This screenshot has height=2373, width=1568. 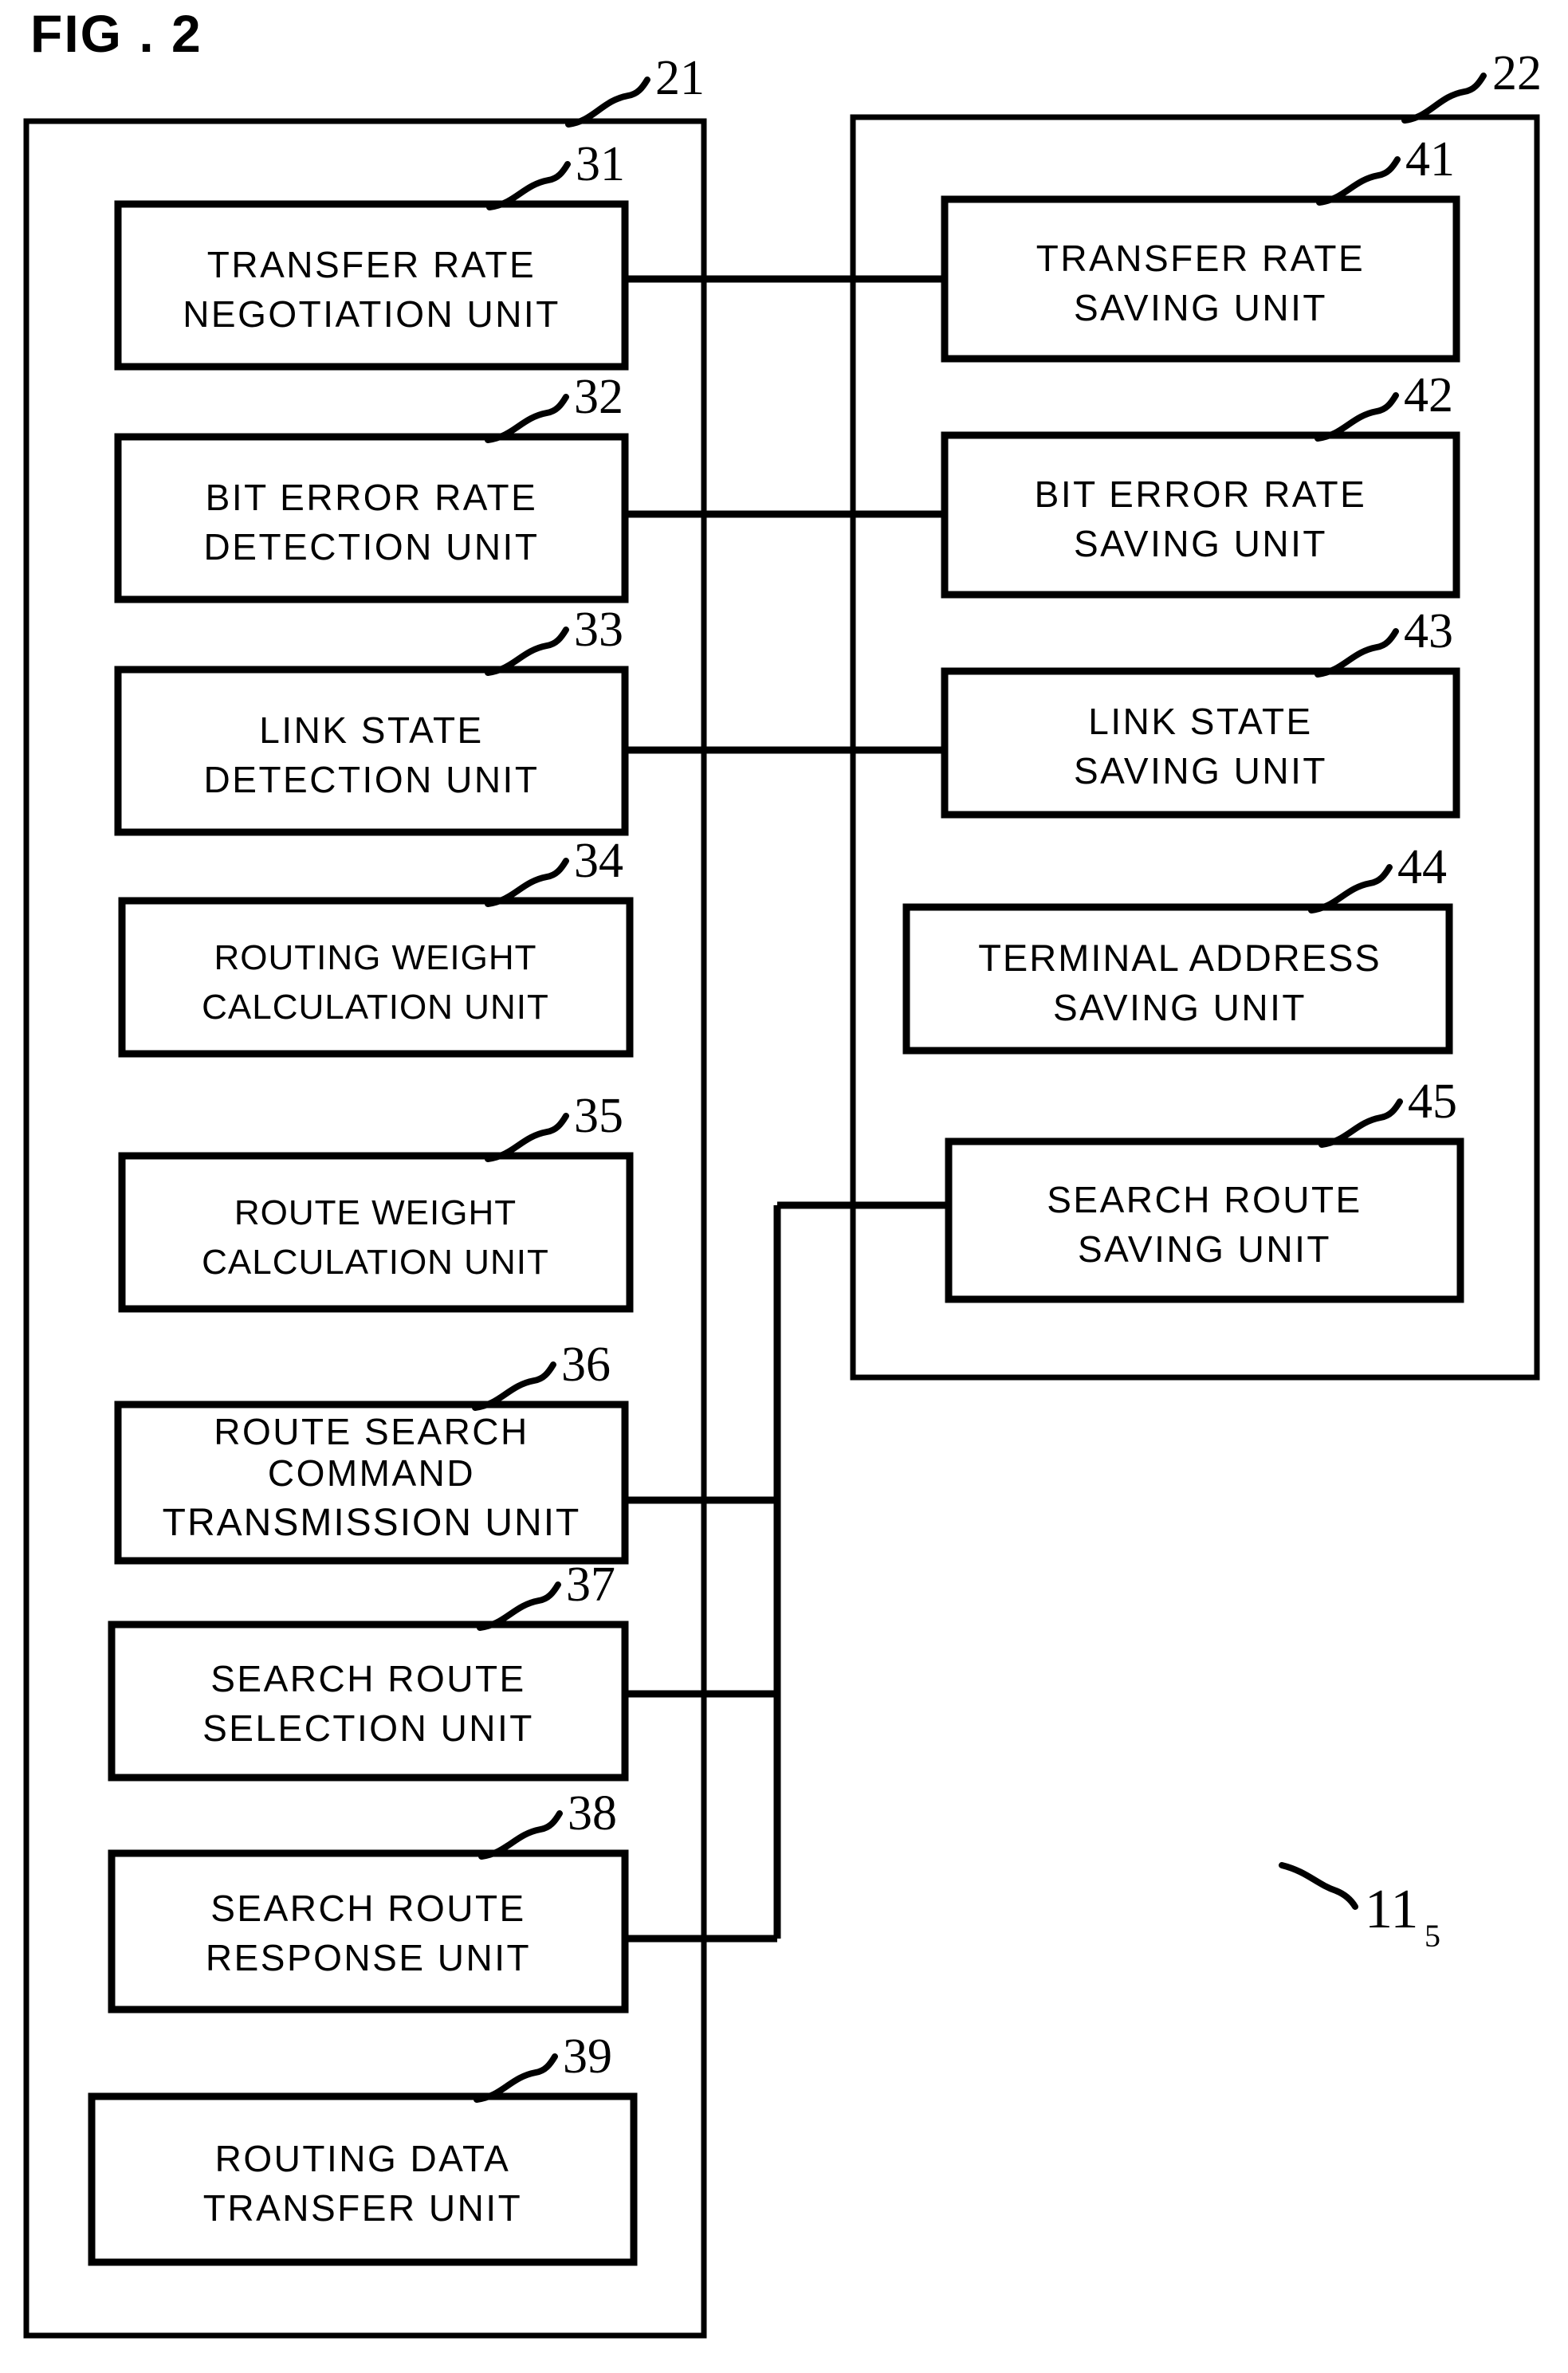 I want to click on ref-label-37: 37, so click(x=590, y=1585).